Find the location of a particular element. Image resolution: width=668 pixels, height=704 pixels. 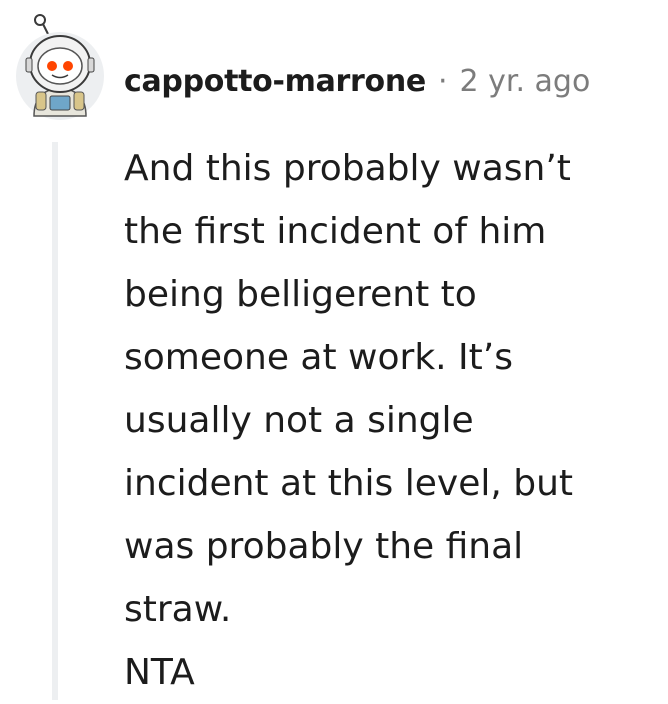

thread-collapse-line is located at coordinates (55, 421).